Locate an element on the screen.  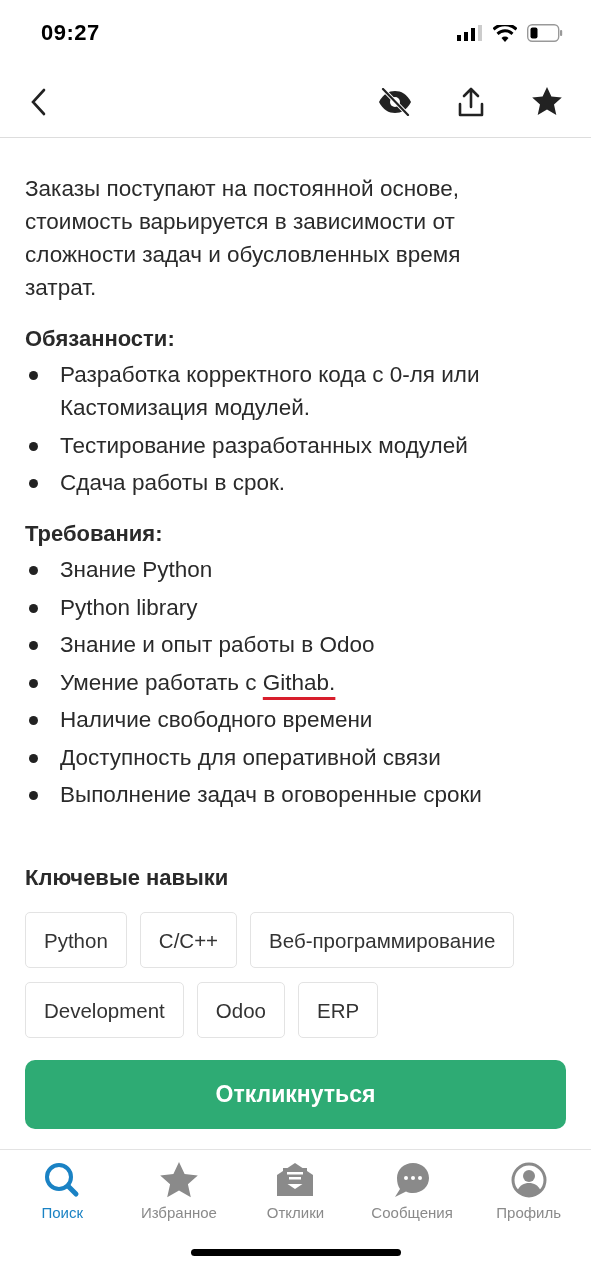
skill-tag: ERP is located at coordinates (338, 1010).